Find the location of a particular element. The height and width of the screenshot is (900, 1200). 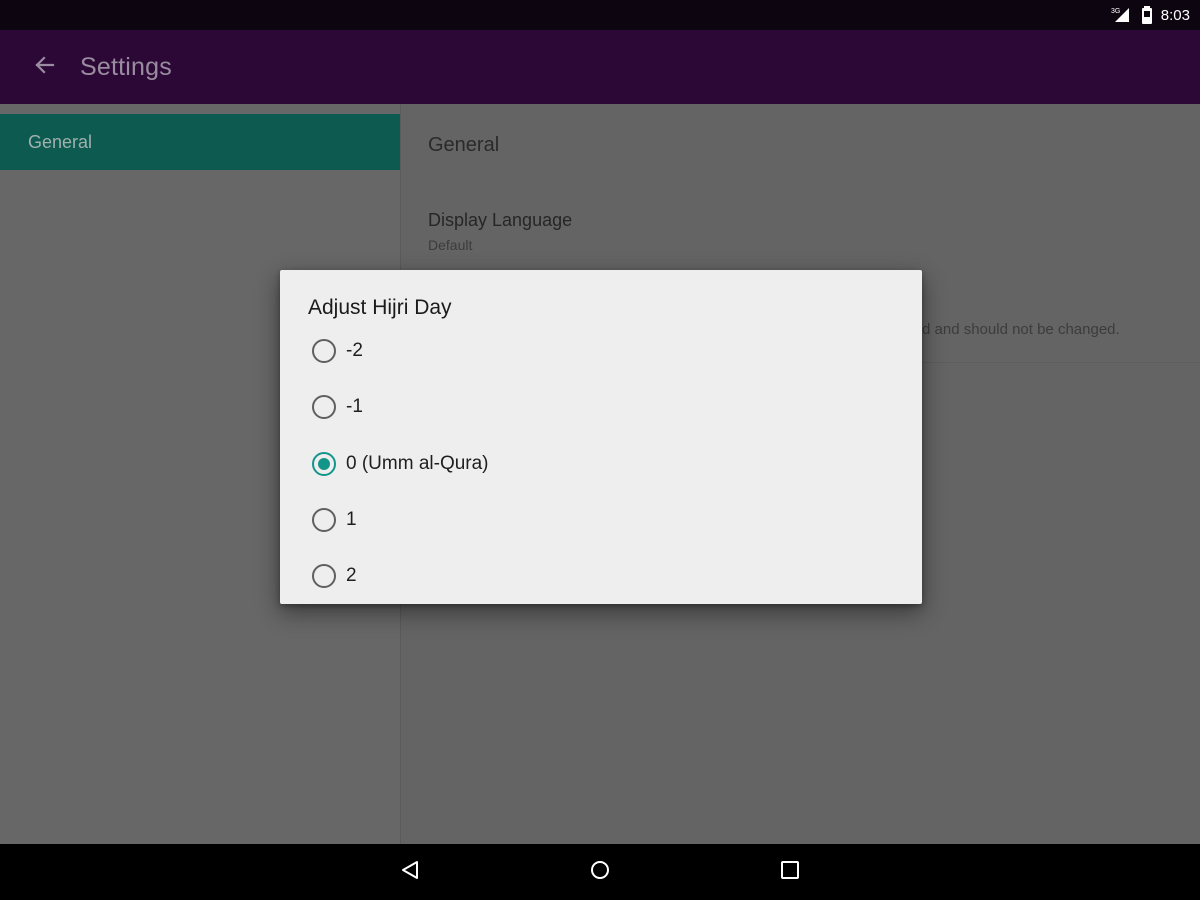

option-label: -2 is located at coordinates (354, 350).